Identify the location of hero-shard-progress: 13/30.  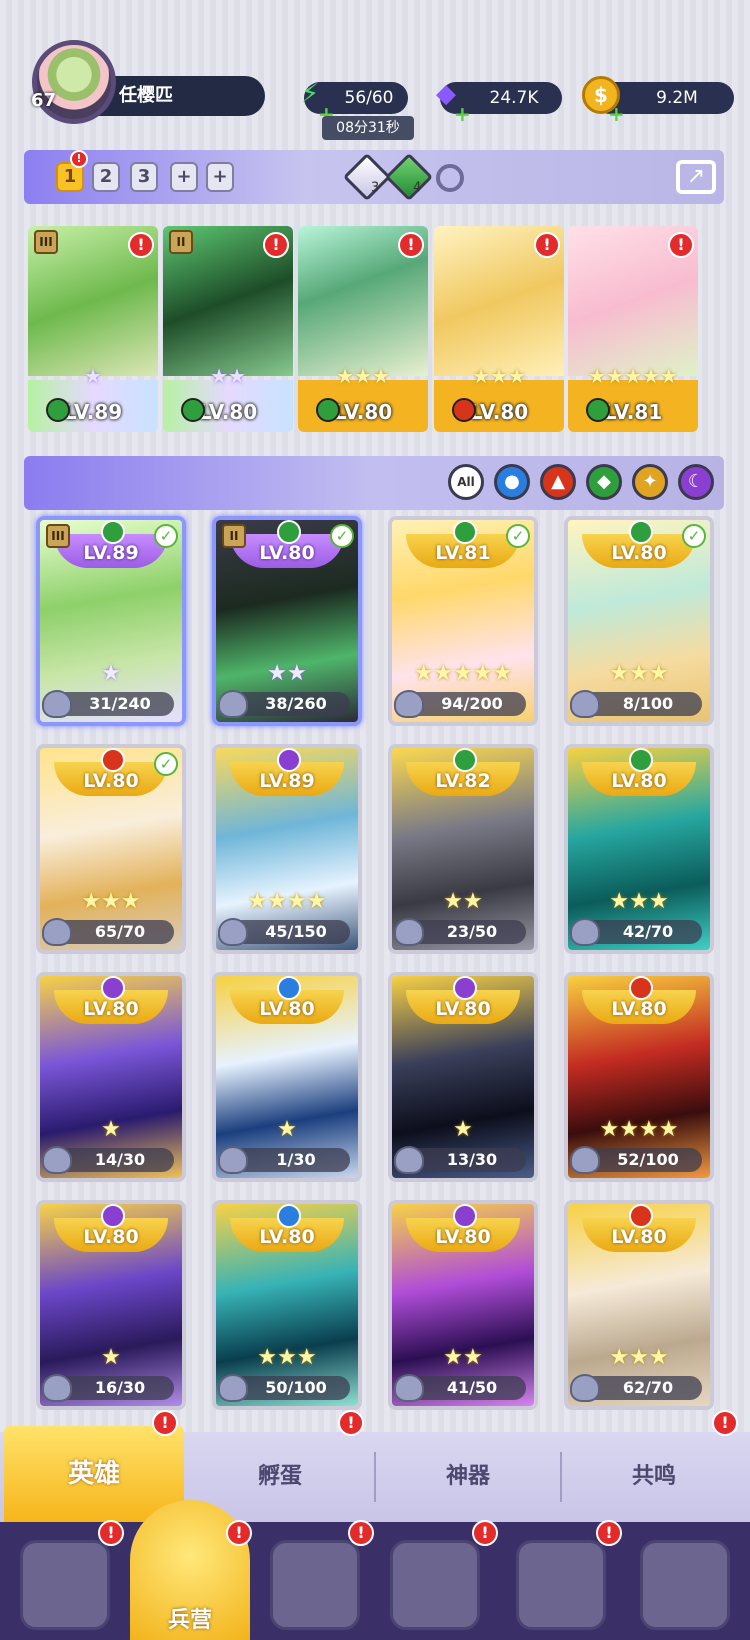
(460, 1160).